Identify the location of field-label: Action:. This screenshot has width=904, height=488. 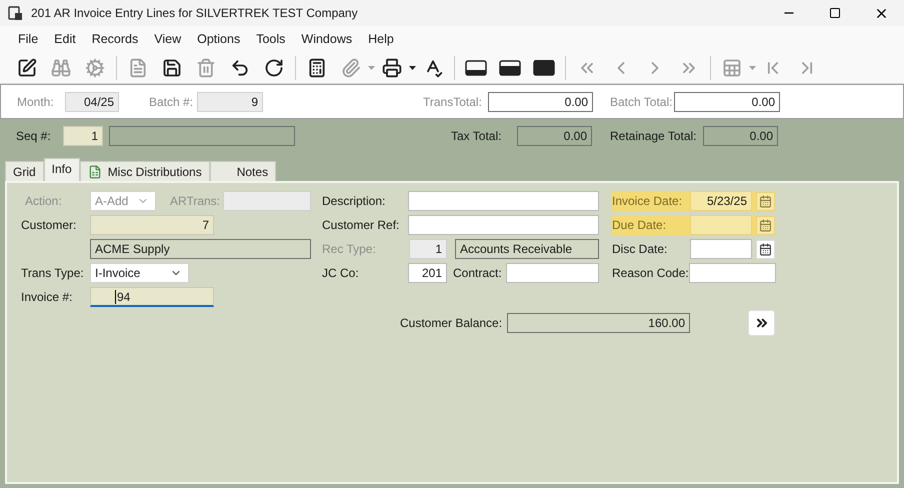
(43, 201).